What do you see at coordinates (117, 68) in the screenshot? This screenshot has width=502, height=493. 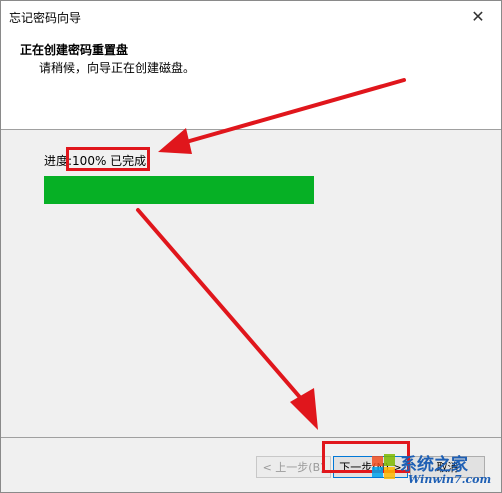 I see `page-subtitle: 请稍候，向导正在创建磁盘。` at bounding box center [117, 68].